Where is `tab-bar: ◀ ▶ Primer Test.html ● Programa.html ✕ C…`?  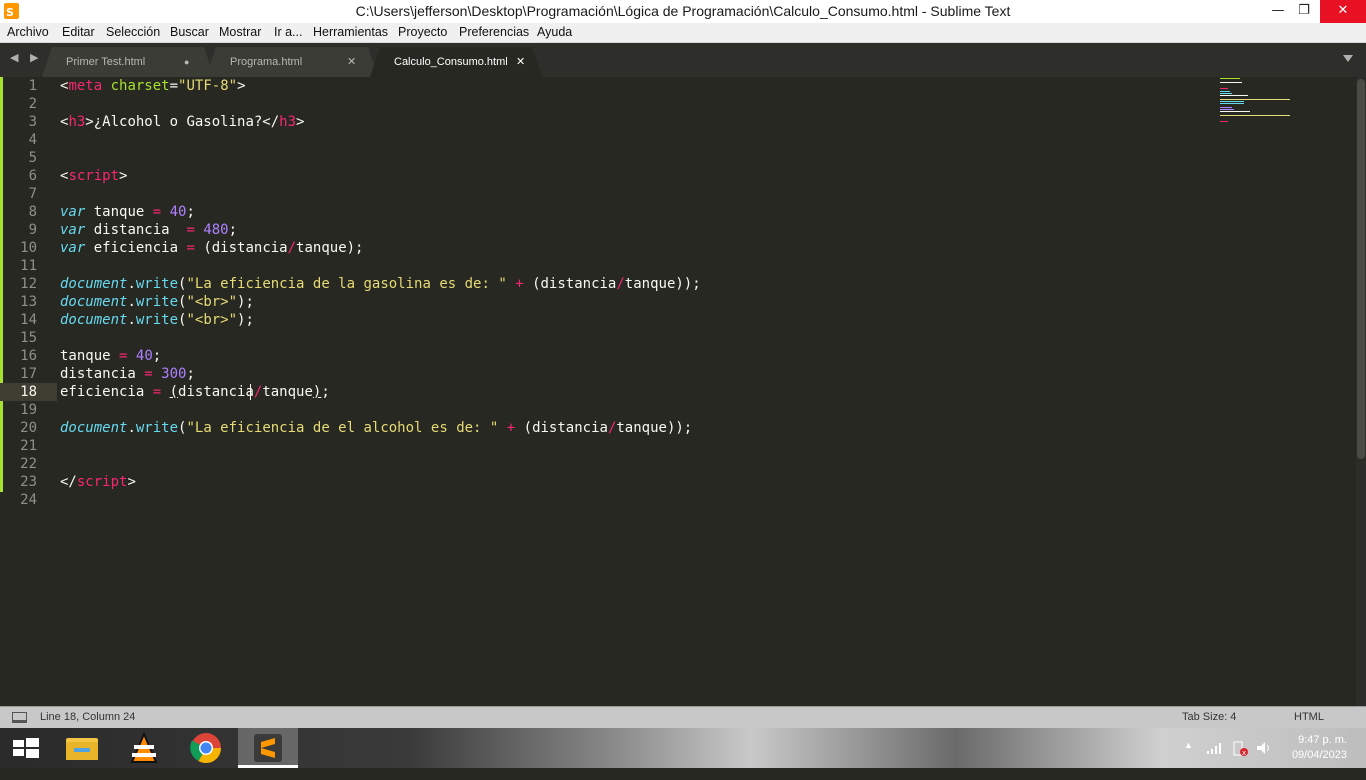
tab-bar: ◀ ▶ Primer Test.html ● Programa.html ✕ C… is located at coordinates (683, 60).